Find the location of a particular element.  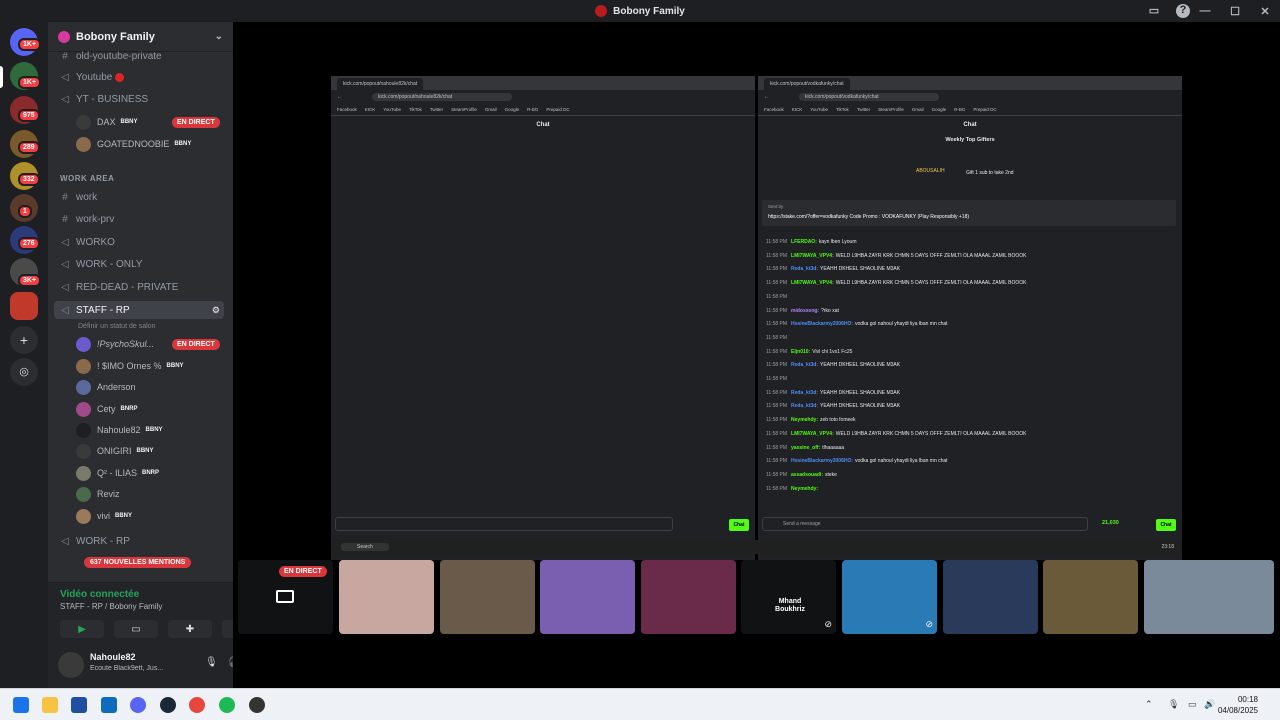

channel-work-o: ◁ WORKO is located at coordinates (86, 242).